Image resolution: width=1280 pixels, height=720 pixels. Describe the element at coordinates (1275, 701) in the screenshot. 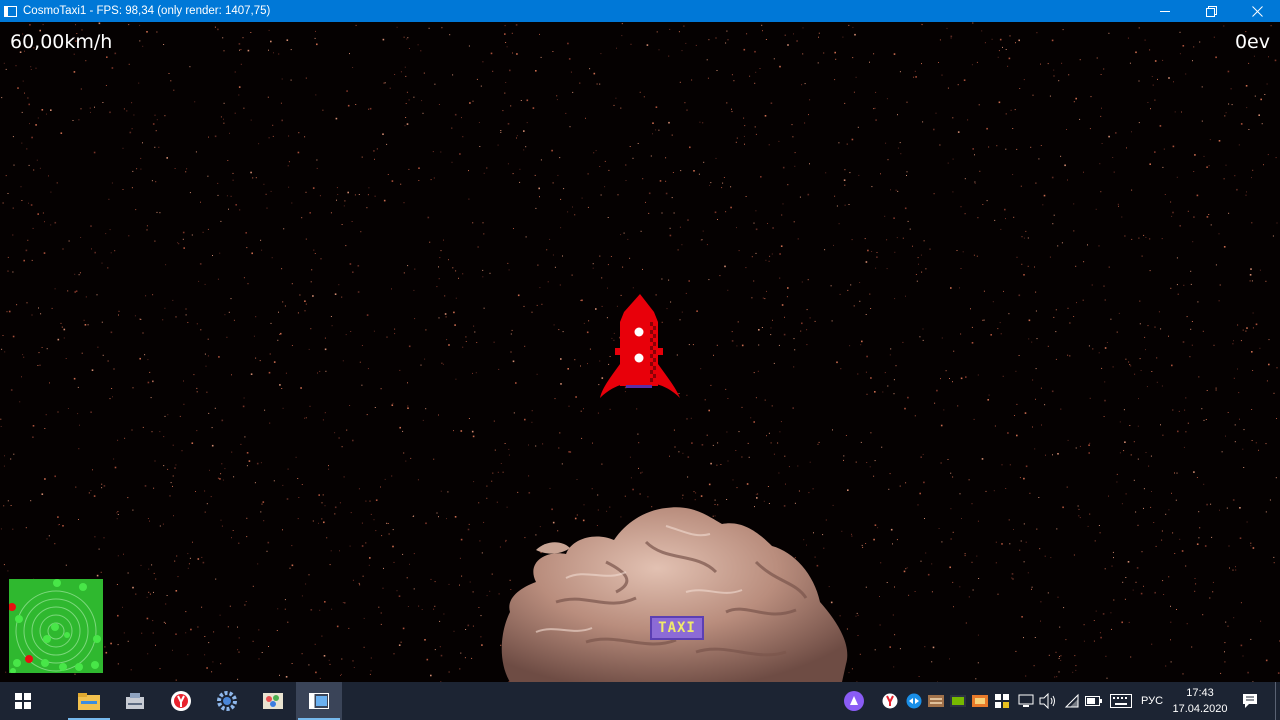

I see `show-desktop-button` at that location.